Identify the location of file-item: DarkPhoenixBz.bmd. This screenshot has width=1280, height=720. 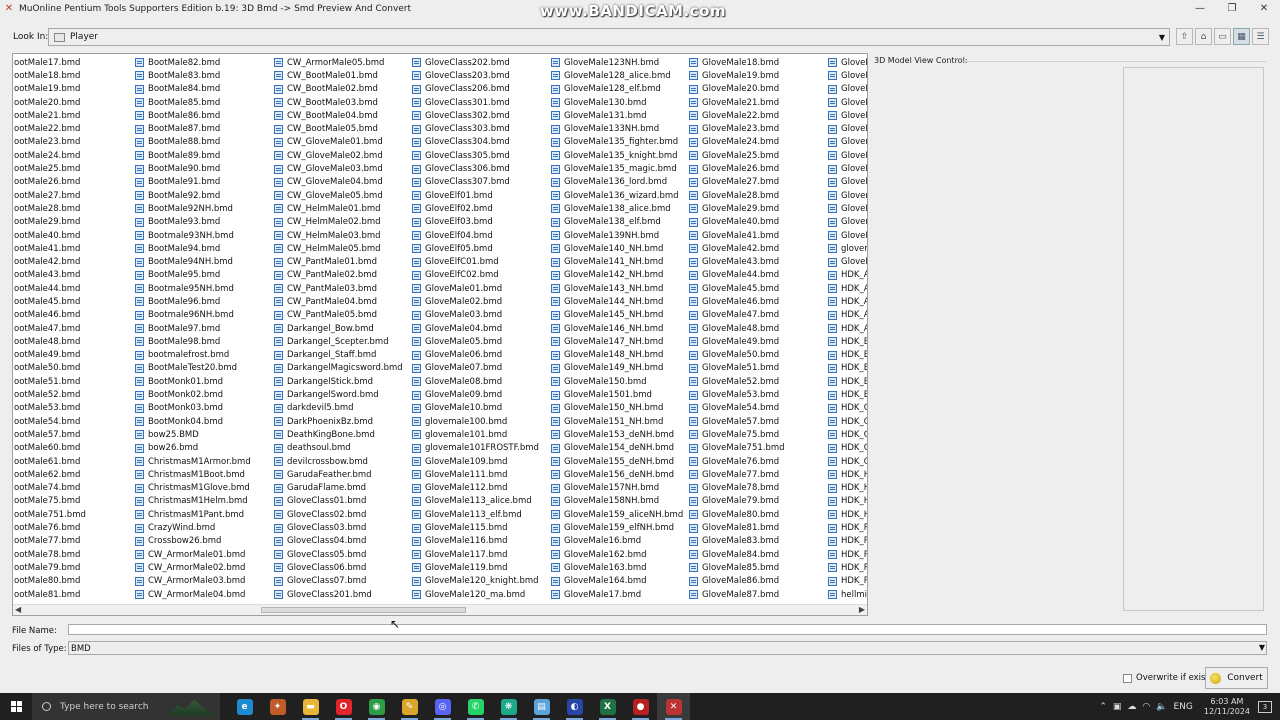
(338, 421).